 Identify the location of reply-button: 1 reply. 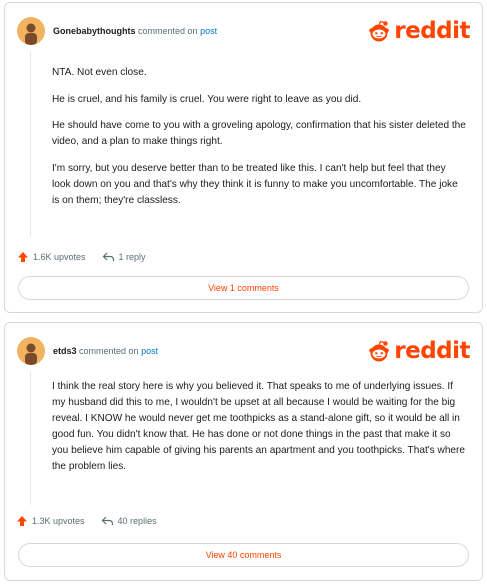
(124, 257).